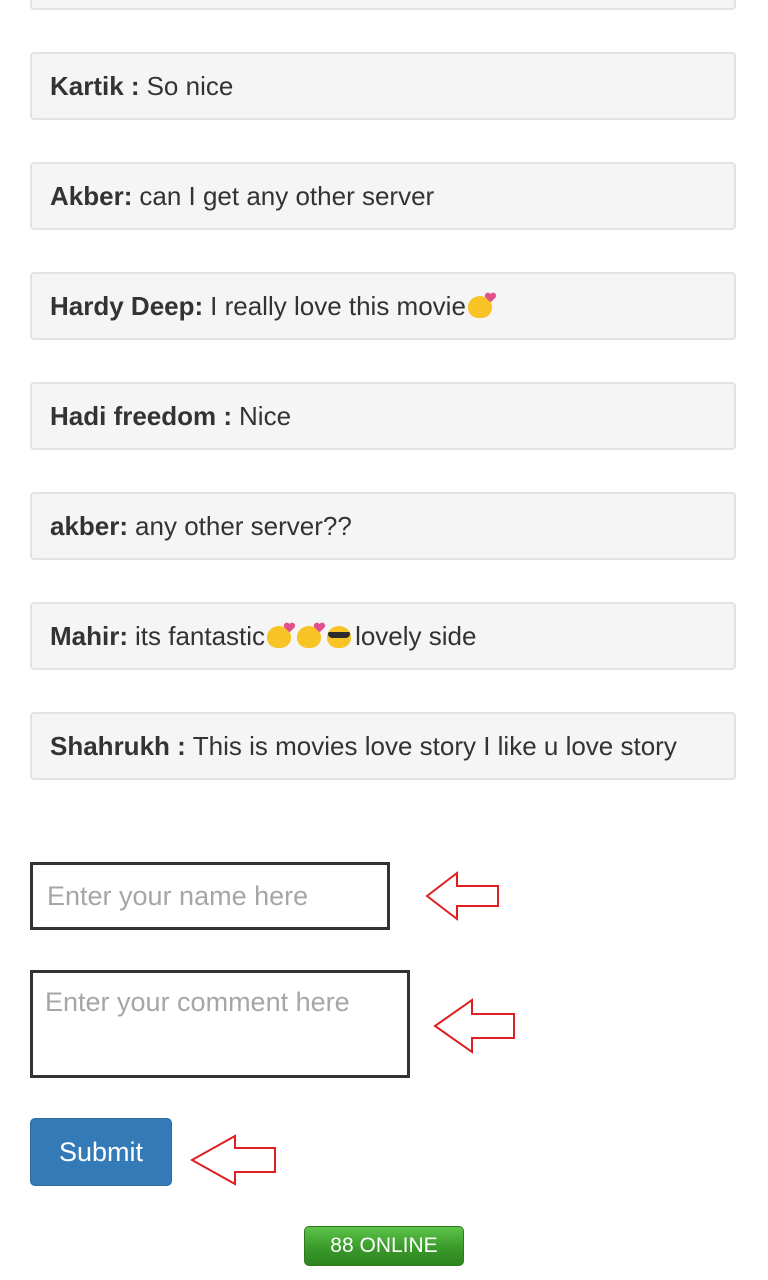 Image resolution: width=768 pixels, height=1280 pixels. I want to click on comment-akber-2: akber: any other server??, so click(383, 526).